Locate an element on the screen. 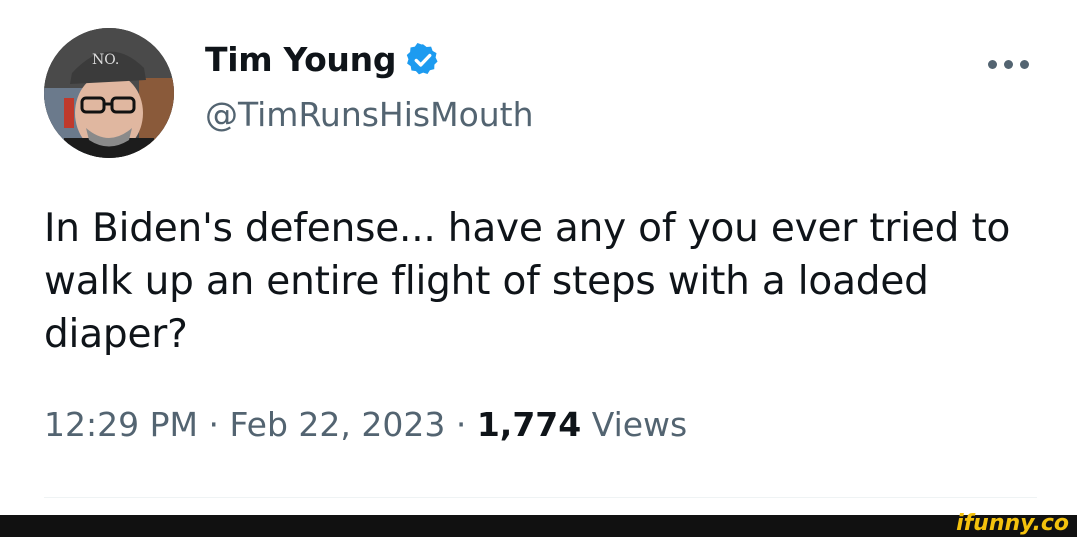 Image resolution: width=1077 pixels, height=537 pixels. avatar-image: NO. is located at coordinates (109, 93).